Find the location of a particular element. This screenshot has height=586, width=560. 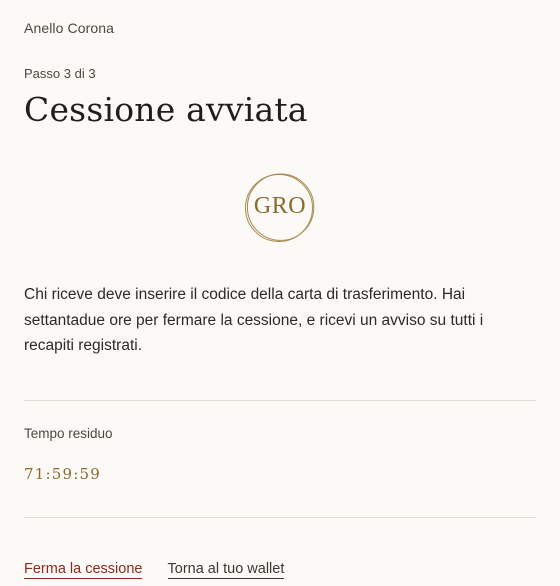

step-indicator: Passo 3 di 3 is located at coordinates (60, 73).